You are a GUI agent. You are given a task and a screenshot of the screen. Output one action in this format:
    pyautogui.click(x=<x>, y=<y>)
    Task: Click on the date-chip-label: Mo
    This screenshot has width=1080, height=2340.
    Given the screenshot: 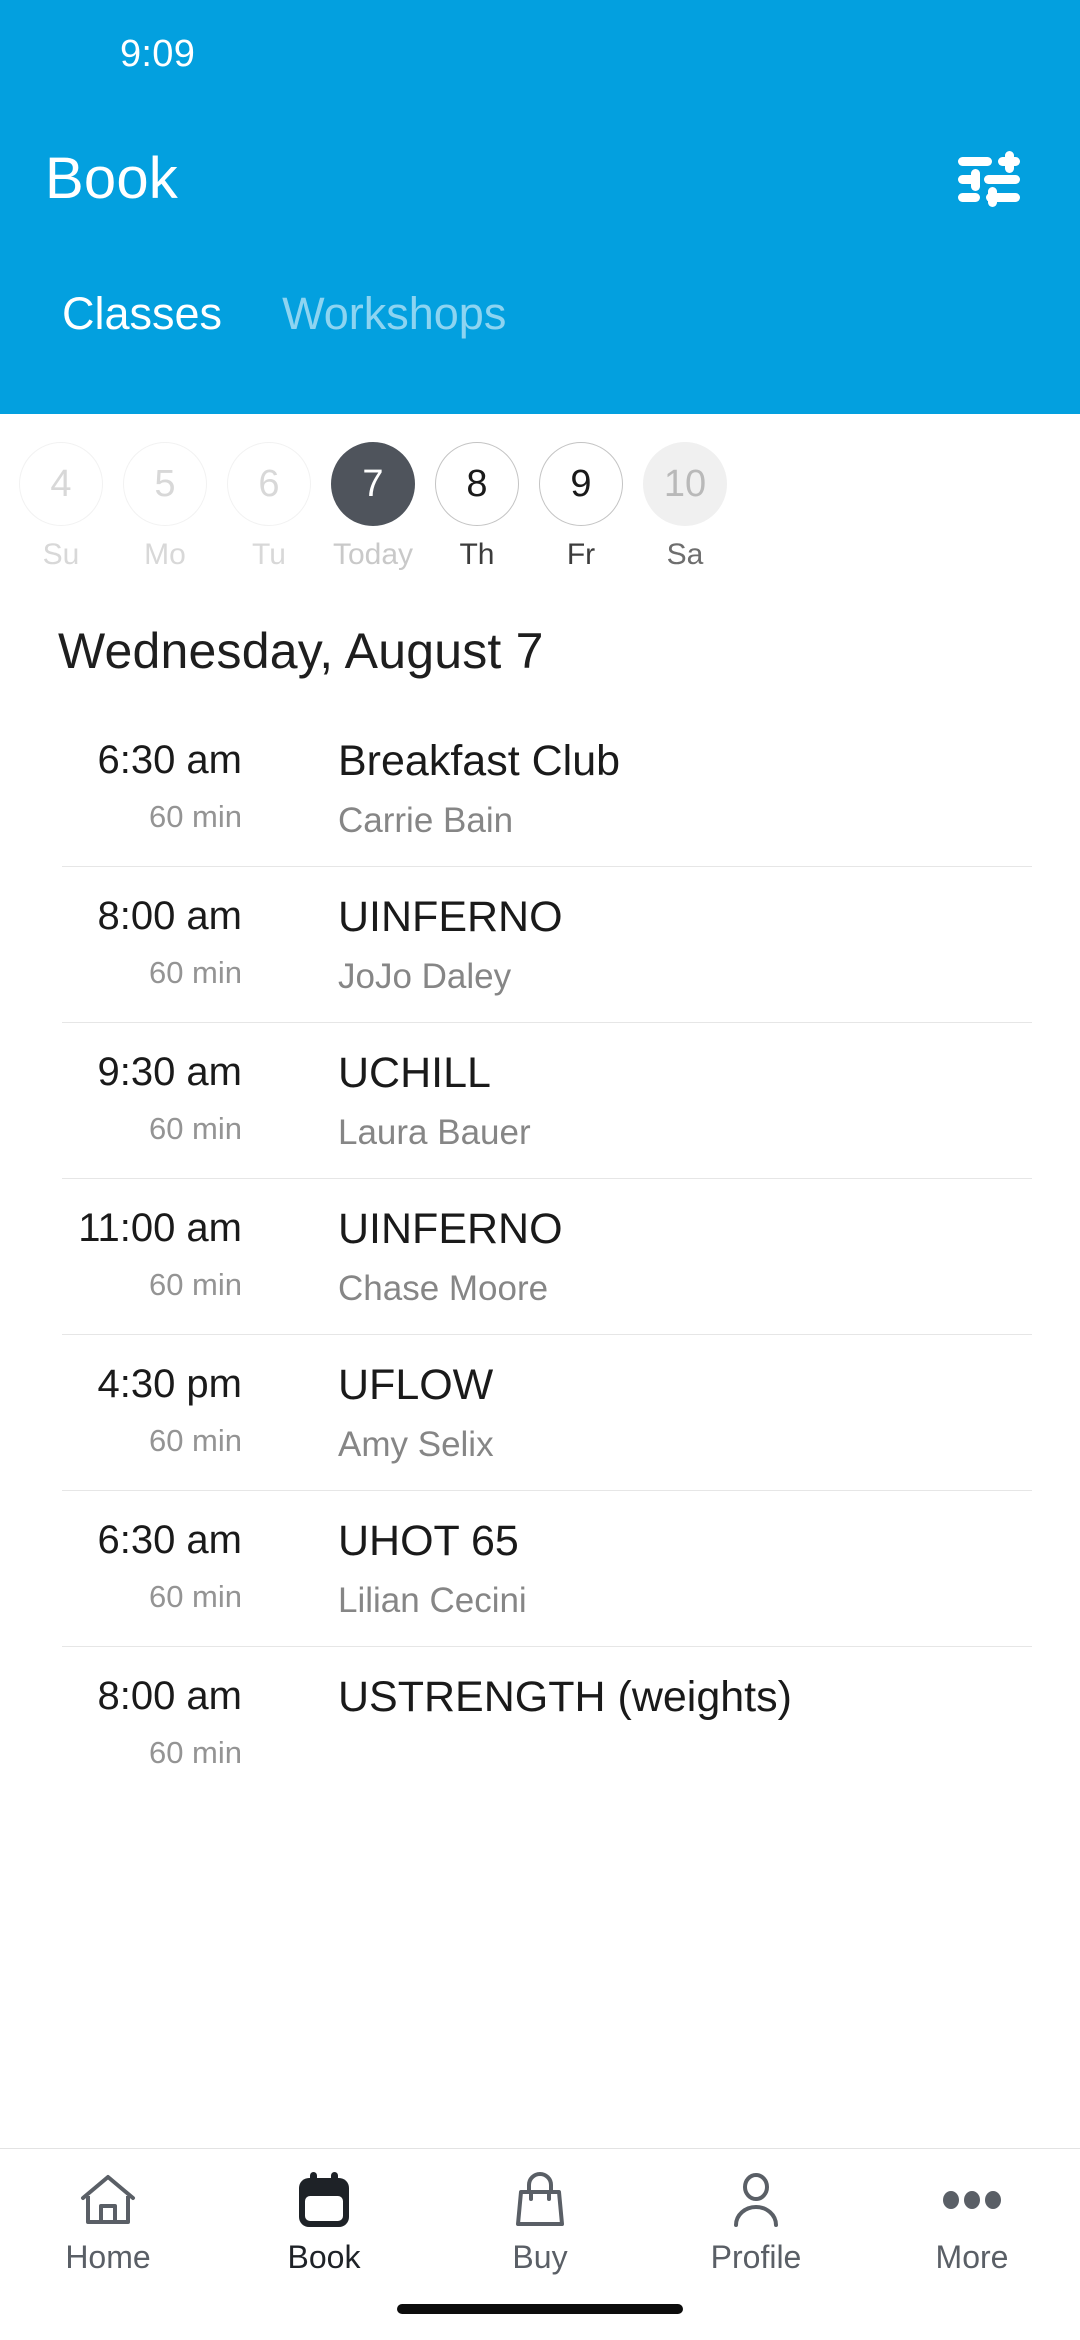 What is the action you would take?
    pyautogui.click(x=165, y=554)
    